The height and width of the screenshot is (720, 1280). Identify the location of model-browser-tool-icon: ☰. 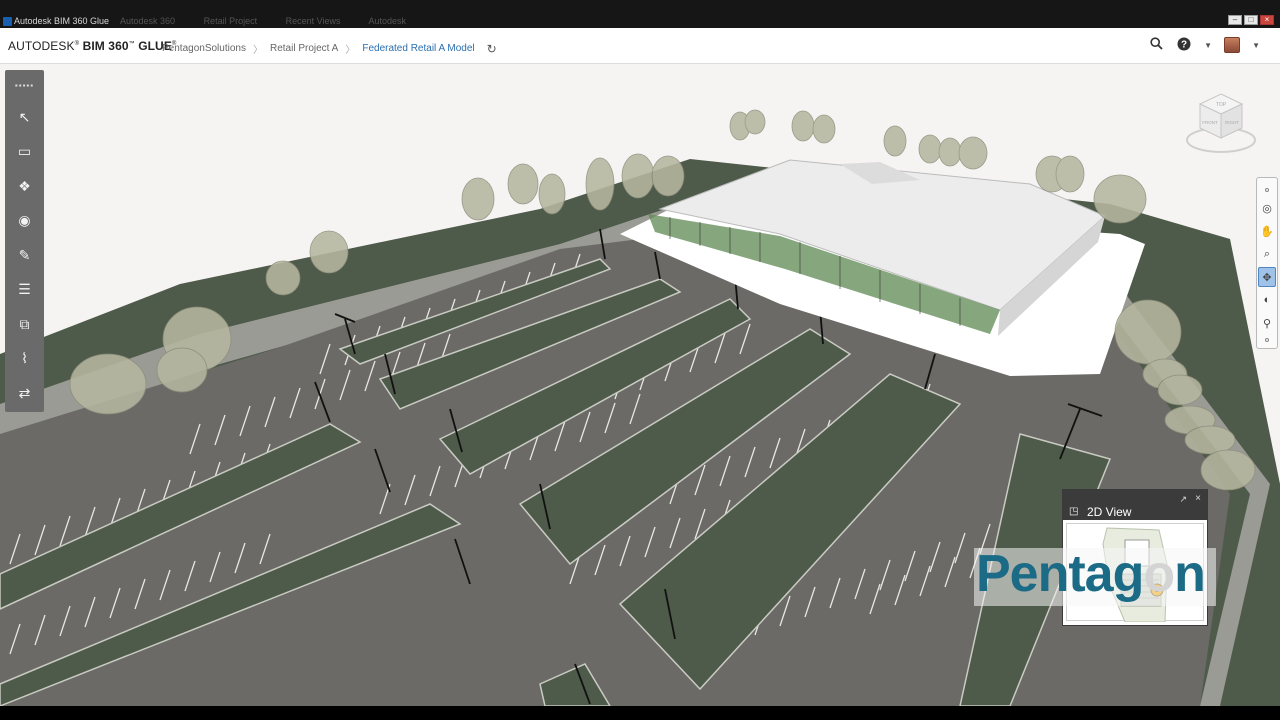
(24, 290).